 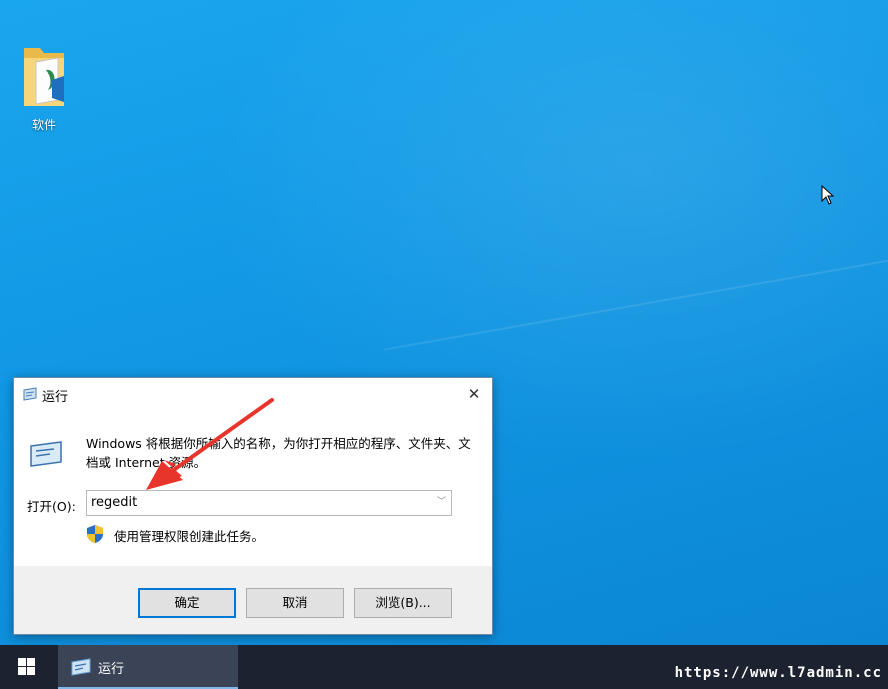 I want to click on dialog-title: 运行, so click(x=55, y=397).